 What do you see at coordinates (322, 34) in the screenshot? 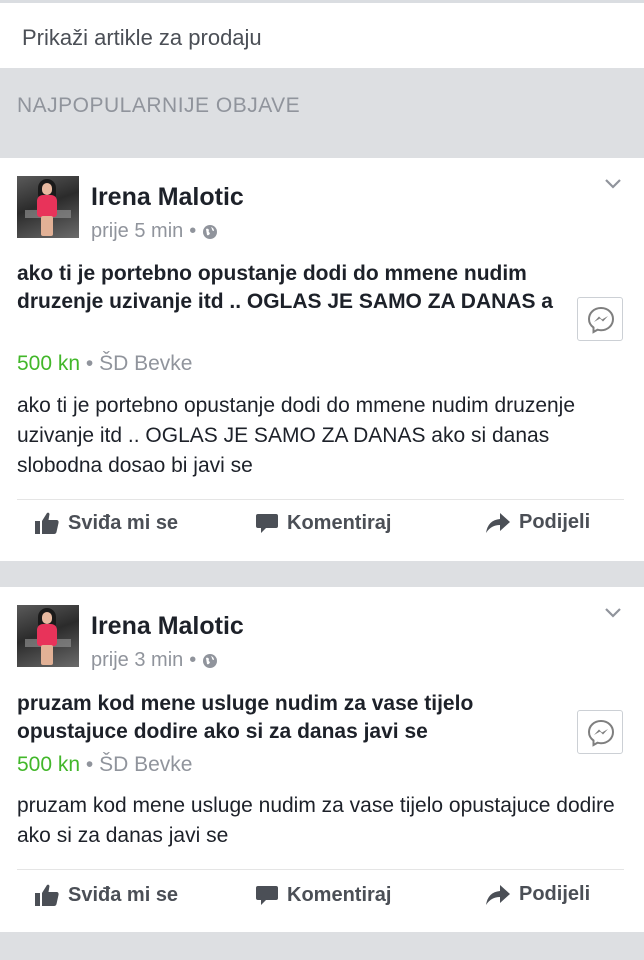
I see `marketplace-bar: Prikaži artikle za prodaju` at bounding box center [322, 34].